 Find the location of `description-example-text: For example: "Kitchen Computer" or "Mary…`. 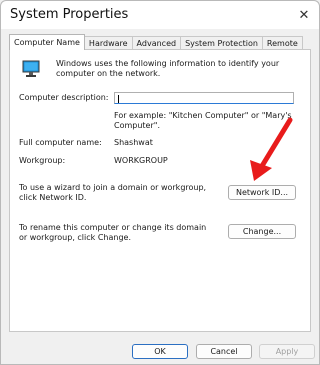

description-example-text: For example: "Kitchen Computer" or "Mary… is located at coordinates (203, 120).